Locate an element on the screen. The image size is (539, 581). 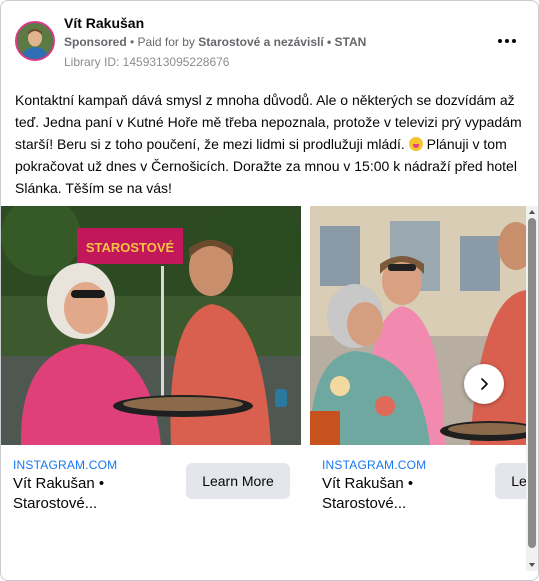
page-name: Vít Rakušan is located at coordinates (104, 23).